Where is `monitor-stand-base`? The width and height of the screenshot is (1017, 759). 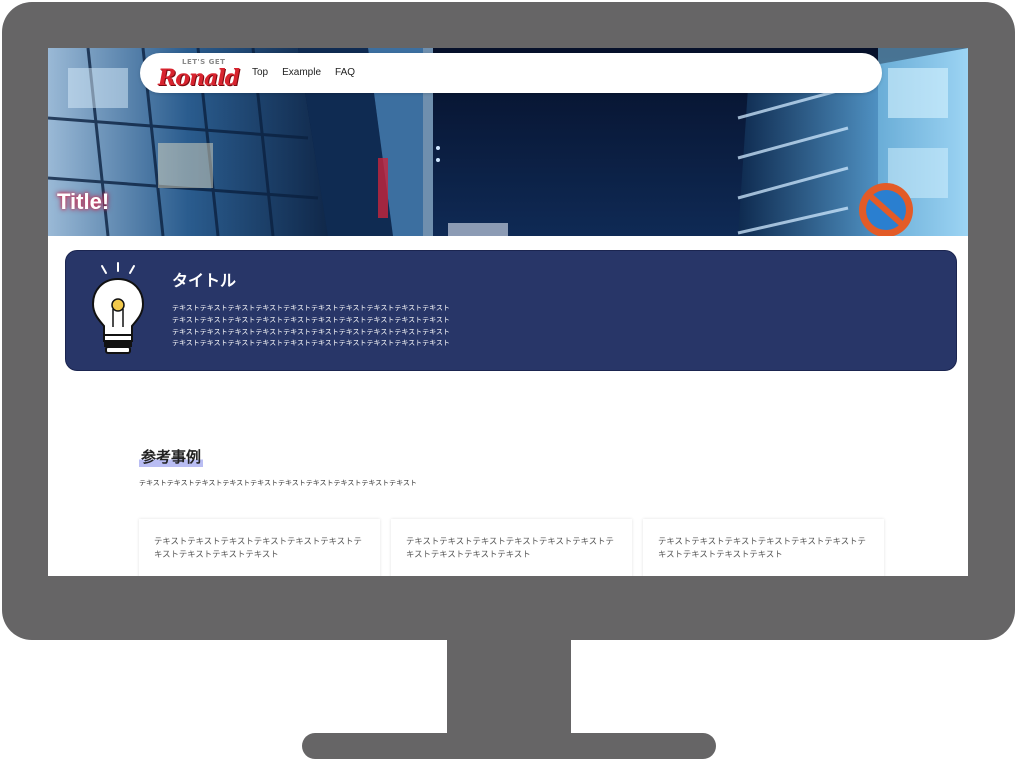 monitor-stand-base is located at coordinates (509, 746).